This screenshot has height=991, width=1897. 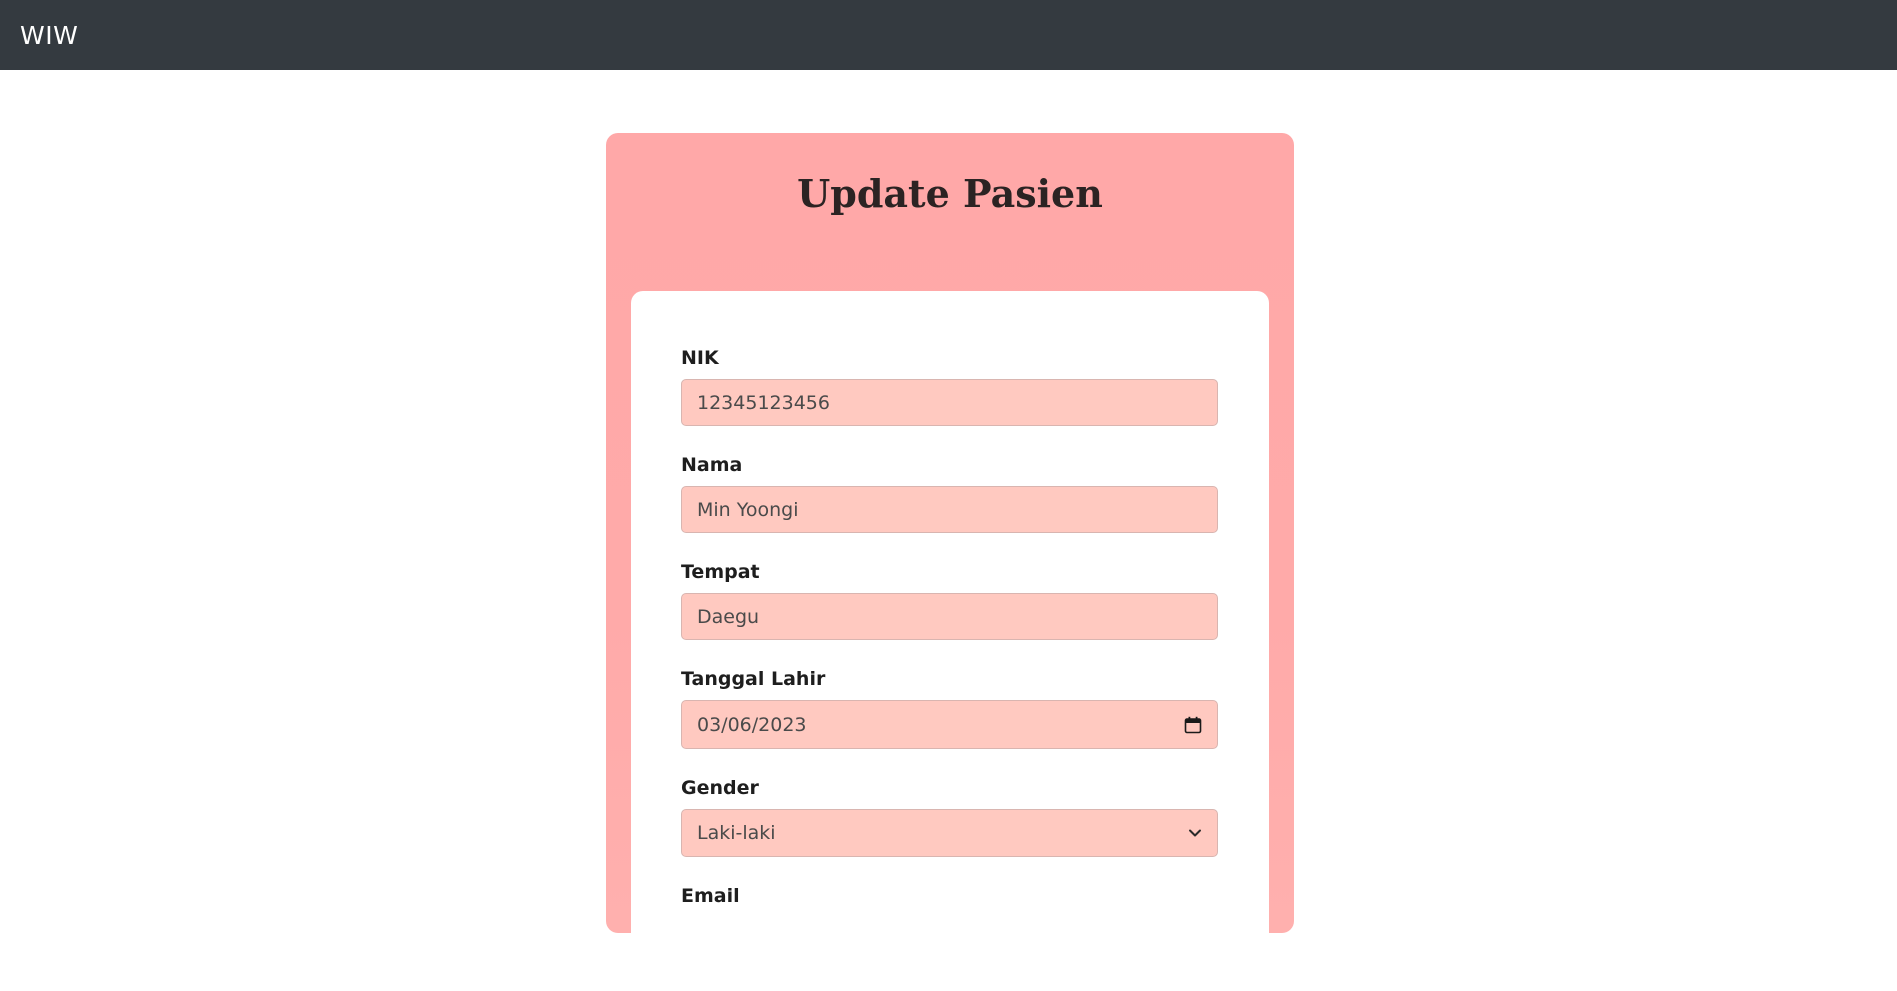 I want to click on nik-field-group: NIK 12345123456, so click(x=950, y=386).